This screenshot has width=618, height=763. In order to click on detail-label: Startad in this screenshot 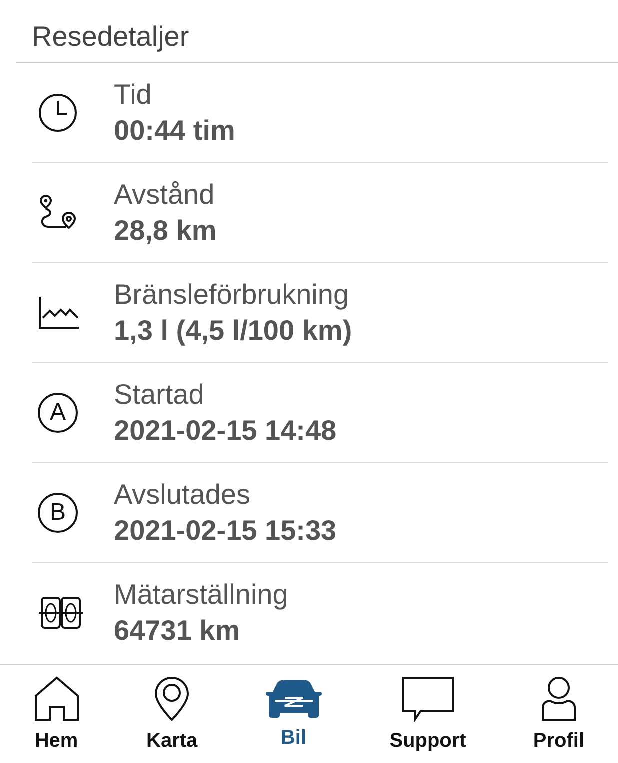, I will do `click(160, 394)`.